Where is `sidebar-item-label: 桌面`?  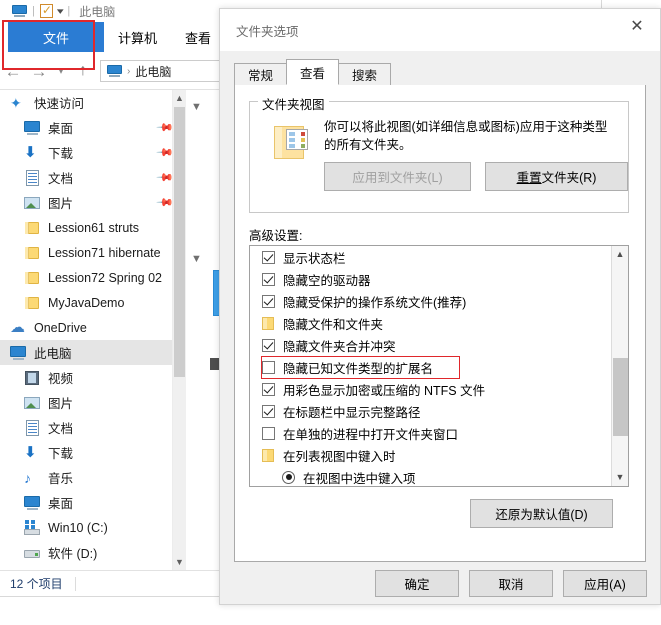
sidebar-item-label: 桌面 is located at coordinates (61, 129).